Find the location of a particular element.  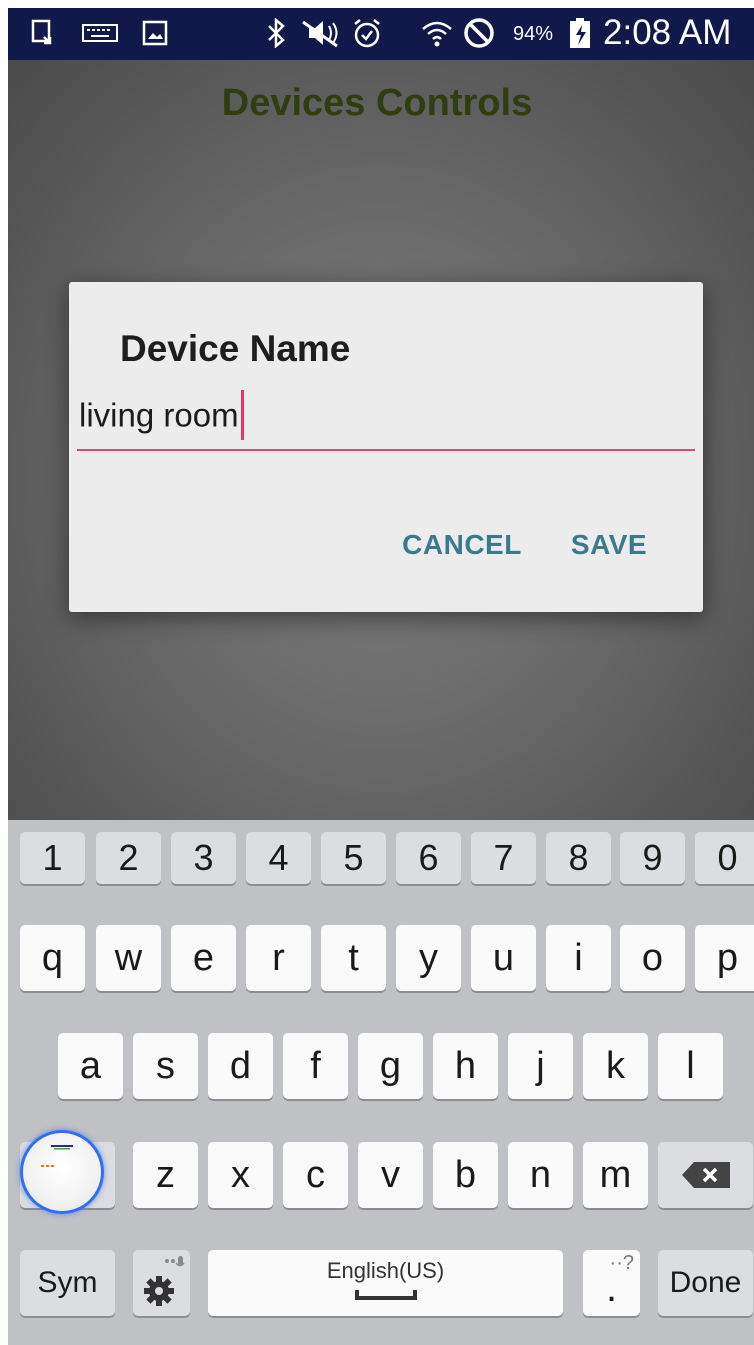

key-v-label: v is located at coordinates (390, 1174).